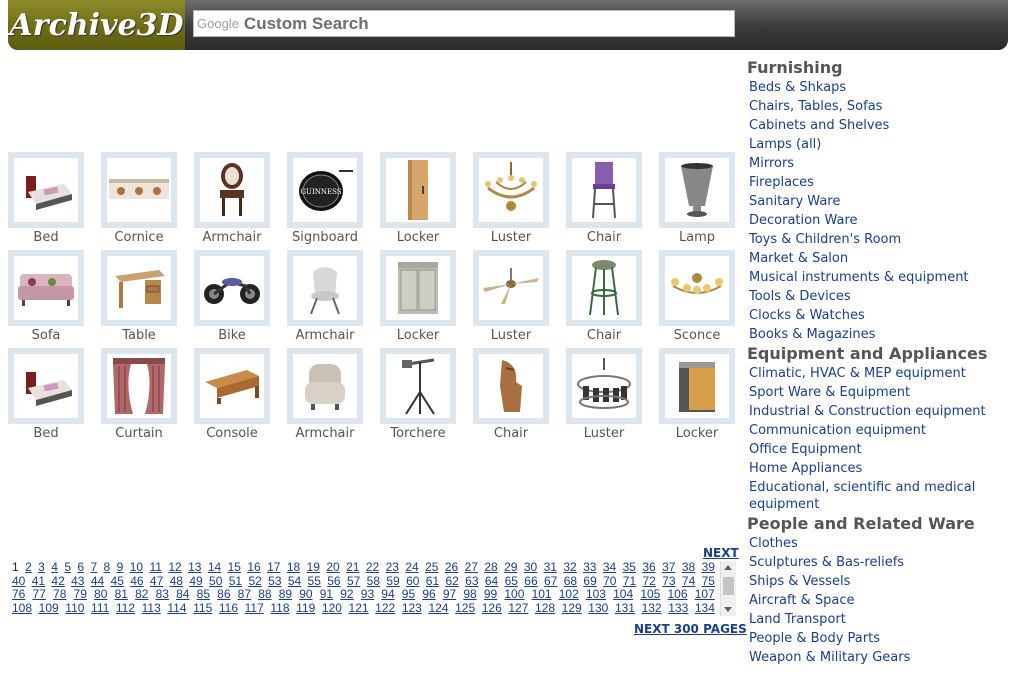 Image resolution: width=1035 pixels, height=676 pixels. I want to click on page-number-link: 147, so click(339, 615).